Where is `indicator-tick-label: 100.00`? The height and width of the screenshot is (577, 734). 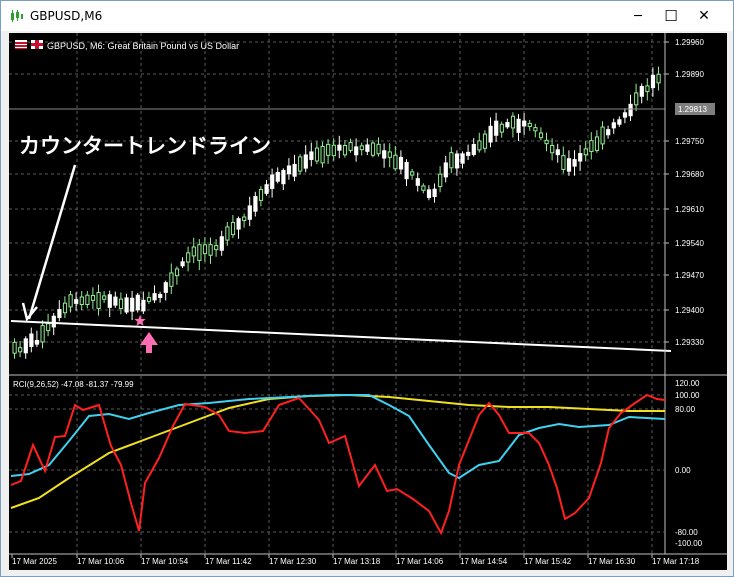
indicator-tick-label: 100.00 is located at coordinates (687, 395).